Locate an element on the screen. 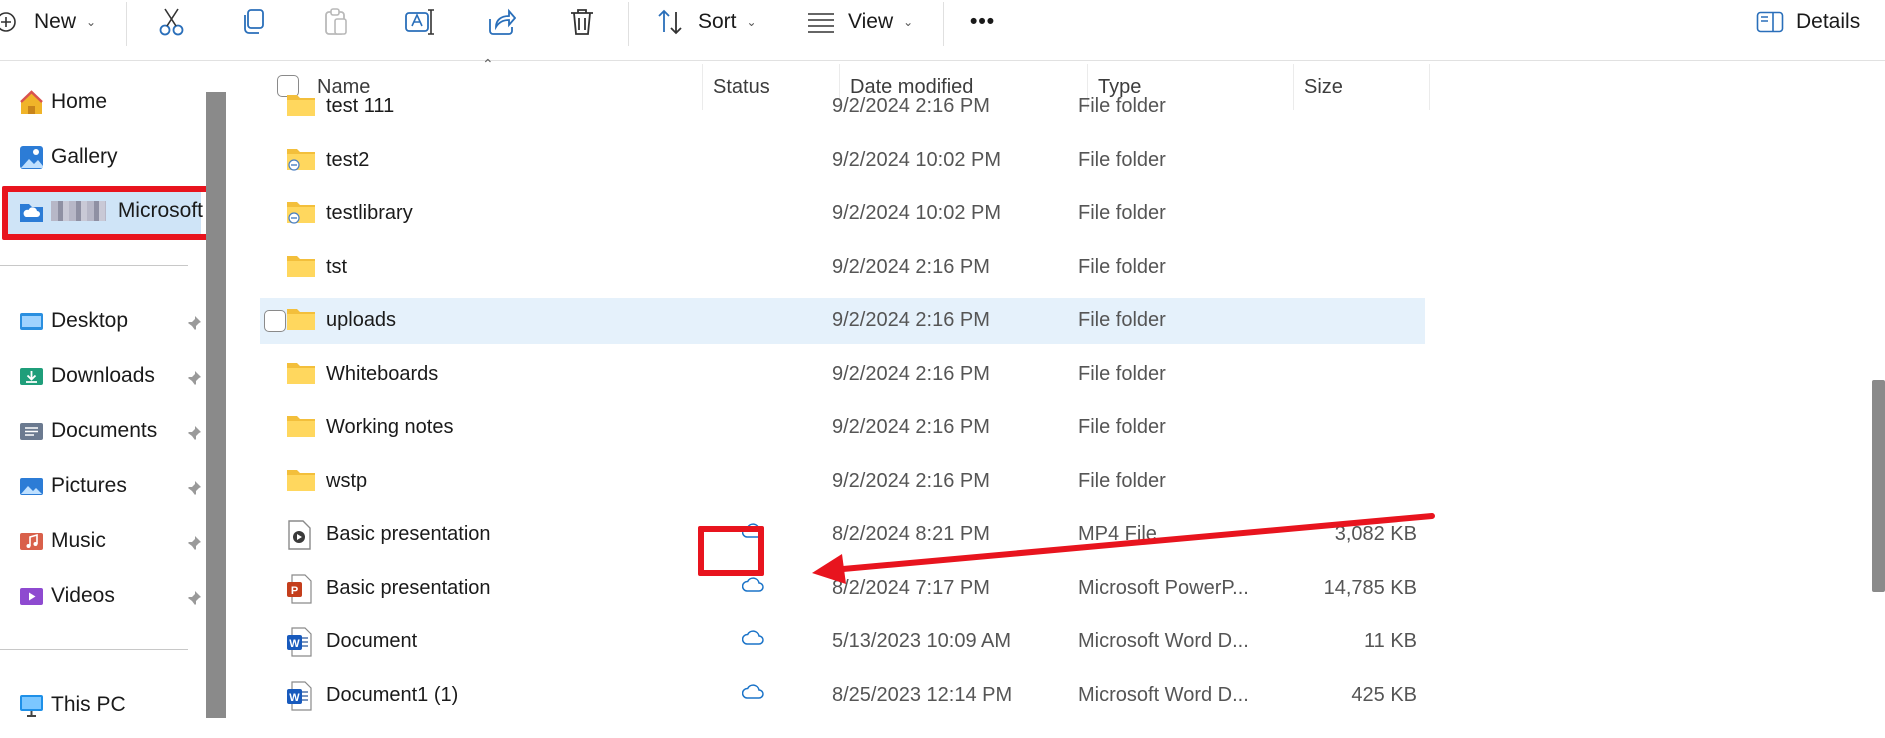 Image resolution: width=1885 pixels, height=738 pixels. clipboard-icon is located at coordinates (336, 22).